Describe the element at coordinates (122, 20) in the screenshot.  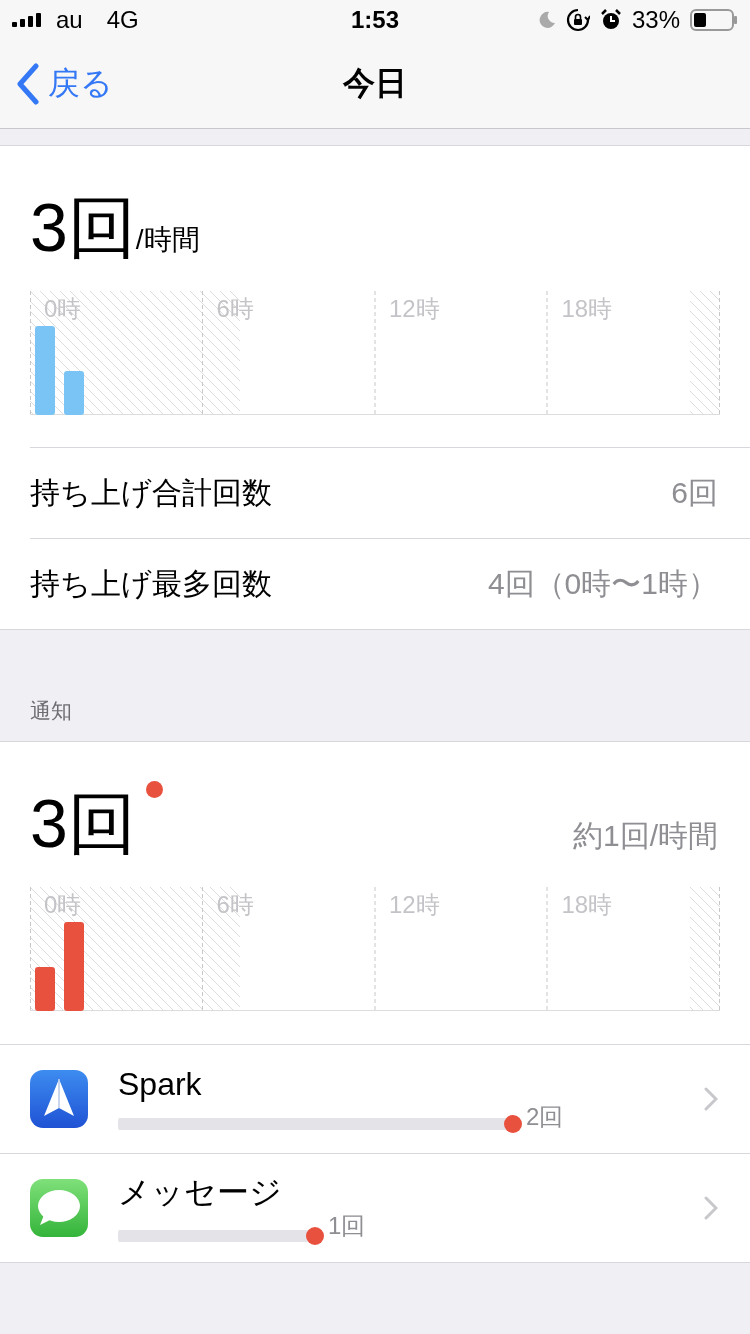
I see `network-type: 4G` at that location.